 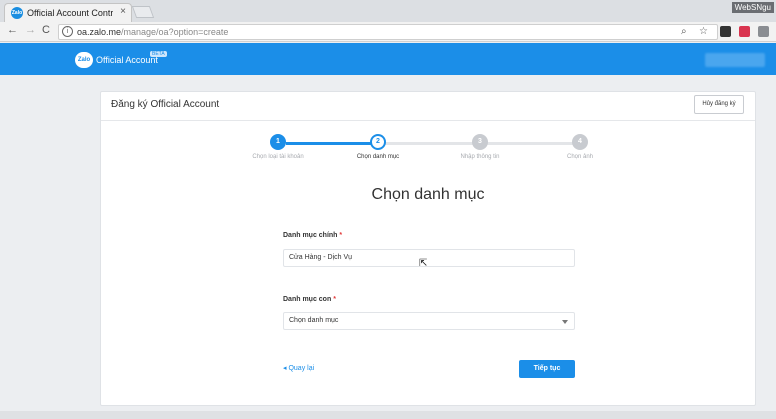 What do you see at coordinates (388, 11) in the screenshot?
I see `browser-tab-strip: Zalo Official Account Control × WebSNgu` at bounding box center [388, 11].